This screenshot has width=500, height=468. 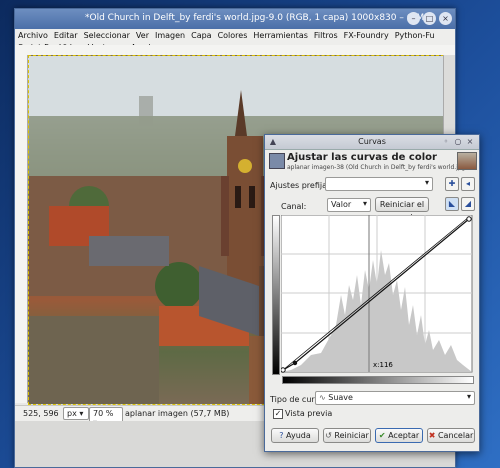 What do you see at coordinates (21, 229) in the screenshot?
I see `vertical-ruler` at bounding box center [21, 229].